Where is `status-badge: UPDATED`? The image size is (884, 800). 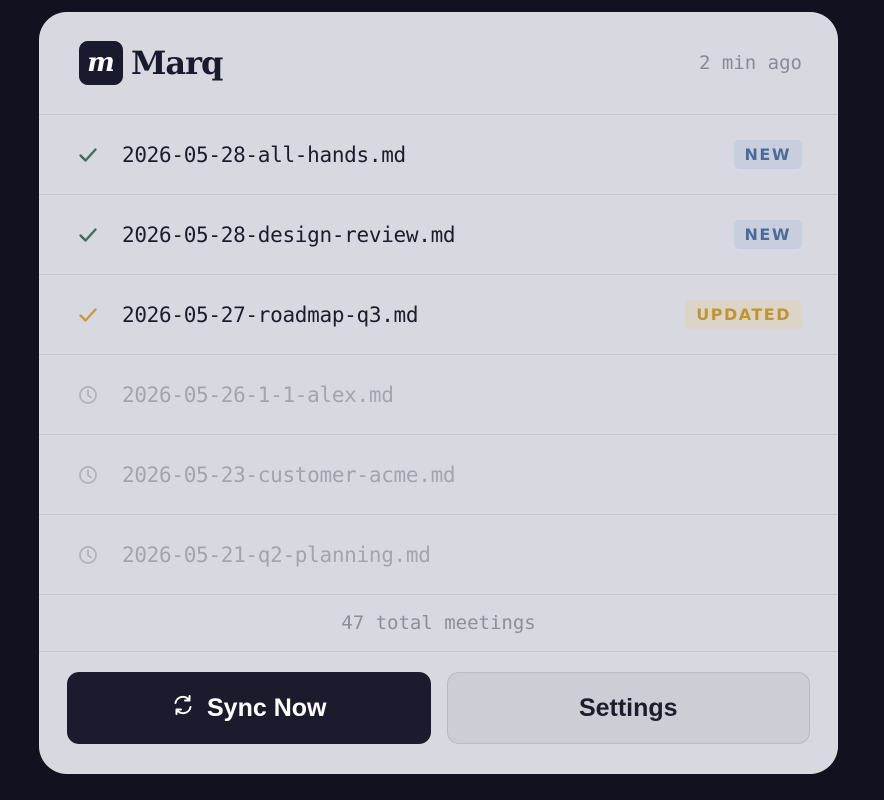 status-badge: UPDATED is located at coordinates (743, 314).